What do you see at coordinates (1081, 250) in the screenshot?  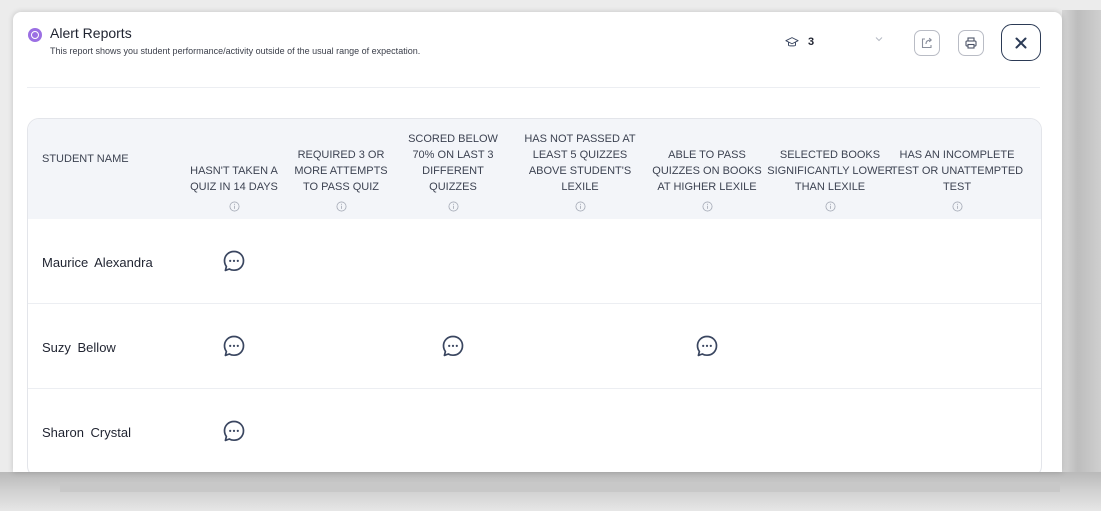 I see `backdrop-right` at bounding box center [1081, 250].